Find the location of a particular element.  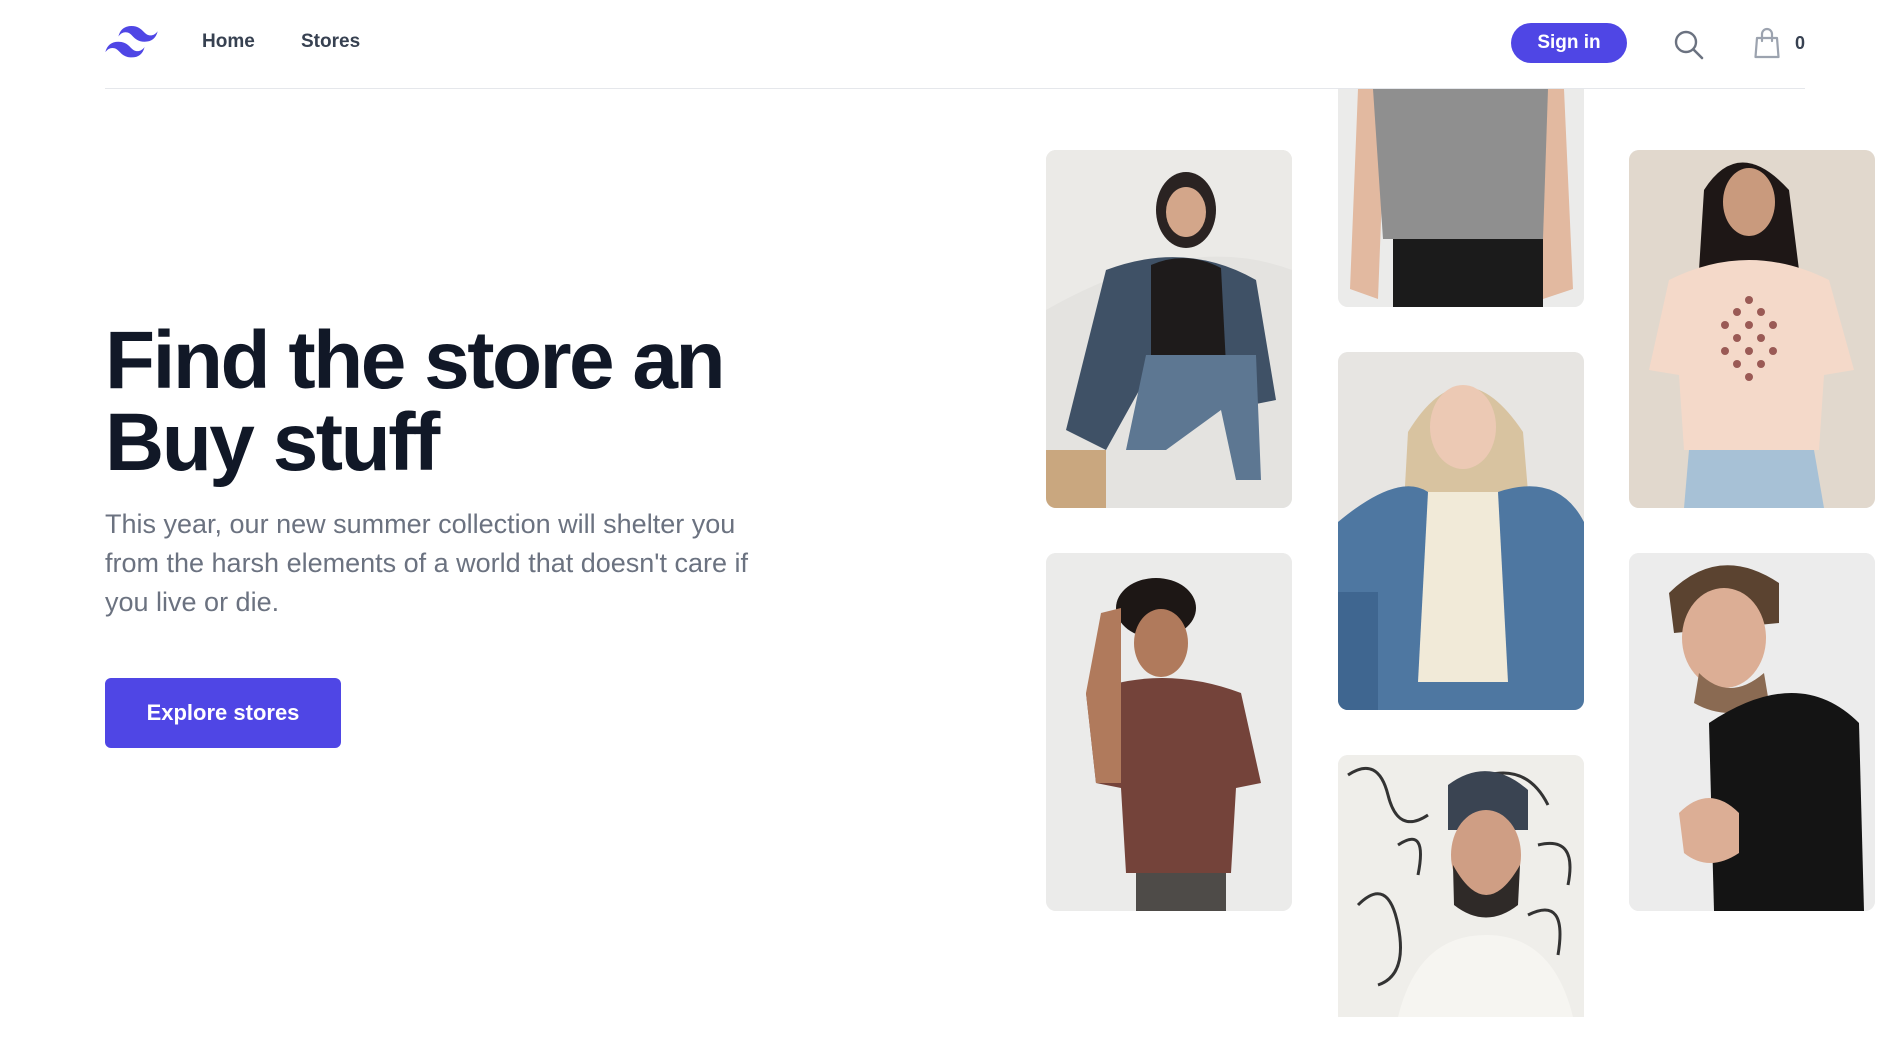

tailwind-logo-icon is located at coordinates (131, 42).